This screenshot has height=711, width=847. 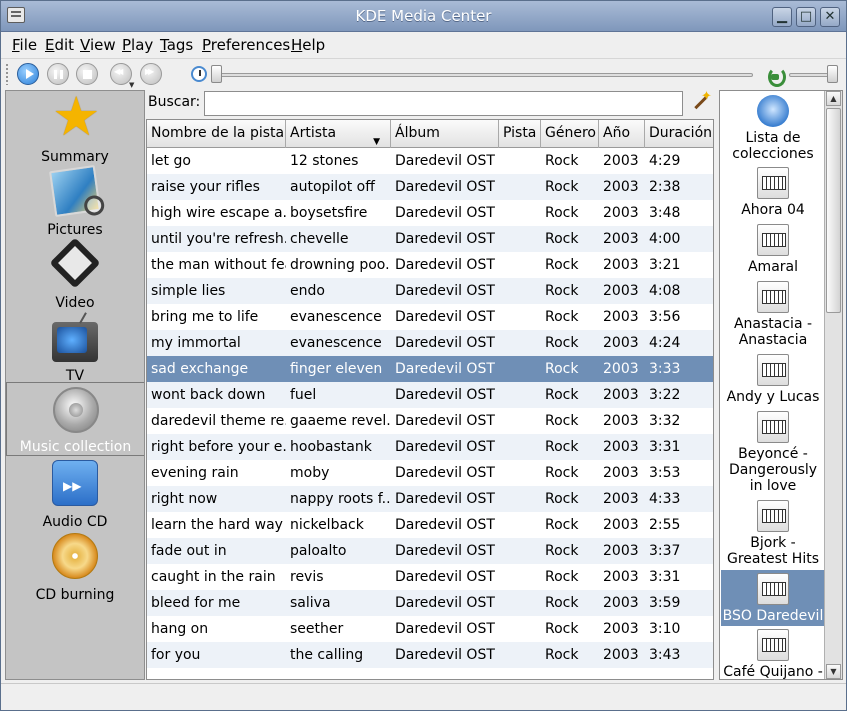 I want to click on cell-duration: 4:33, so click(x=665, y=499).